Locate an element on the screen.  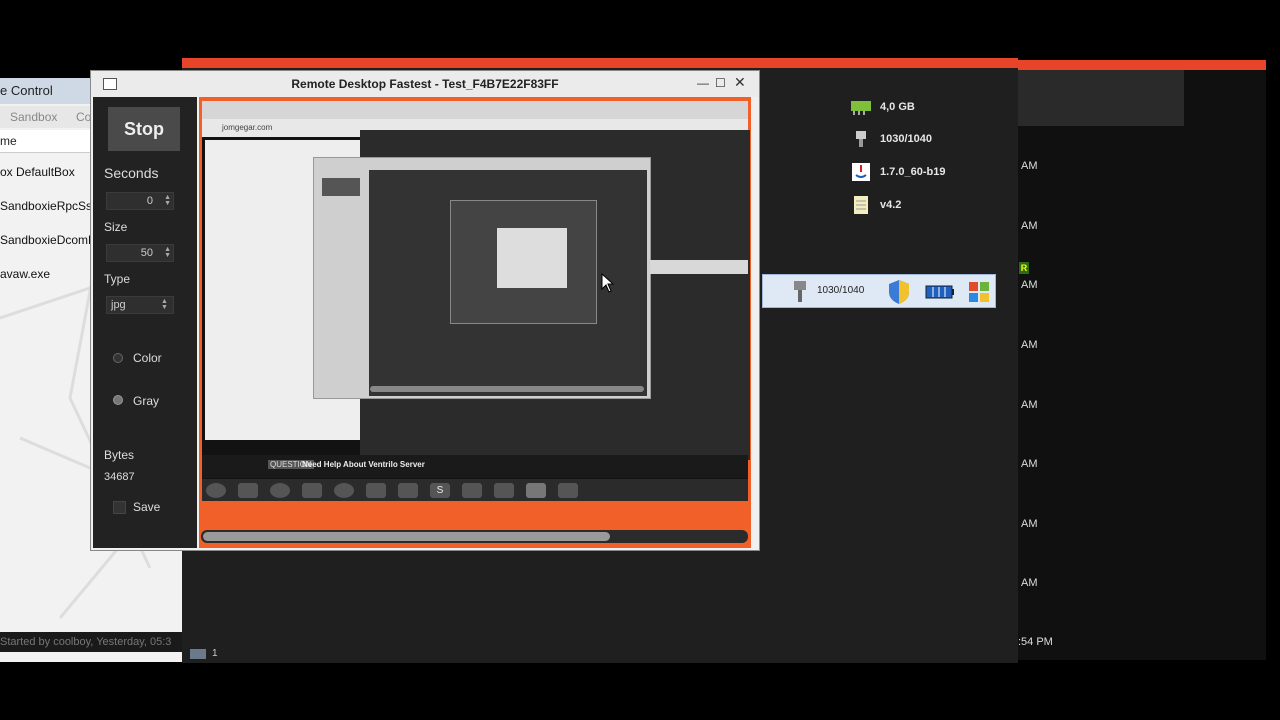
tool-icon is located at coordinates (376, 490).